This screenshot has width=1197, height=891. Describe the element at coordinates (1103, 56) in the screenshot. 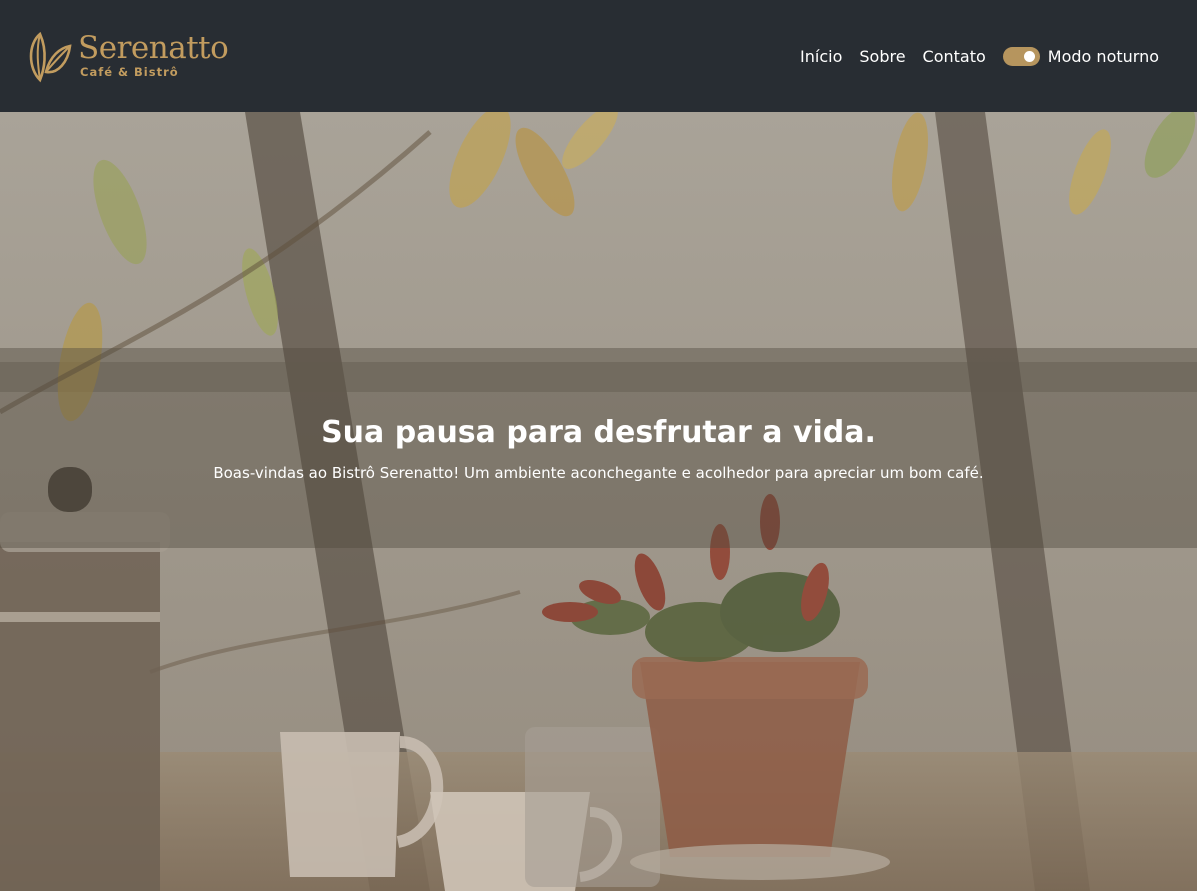

I see `night-mode-label: Modo noturno` at that location.